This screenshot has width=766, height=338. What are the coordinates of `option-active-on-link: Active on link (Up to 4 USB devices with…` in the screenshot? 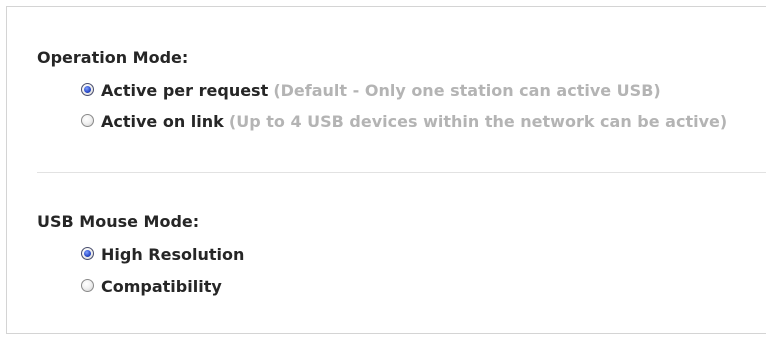 It's located at (423, 122).